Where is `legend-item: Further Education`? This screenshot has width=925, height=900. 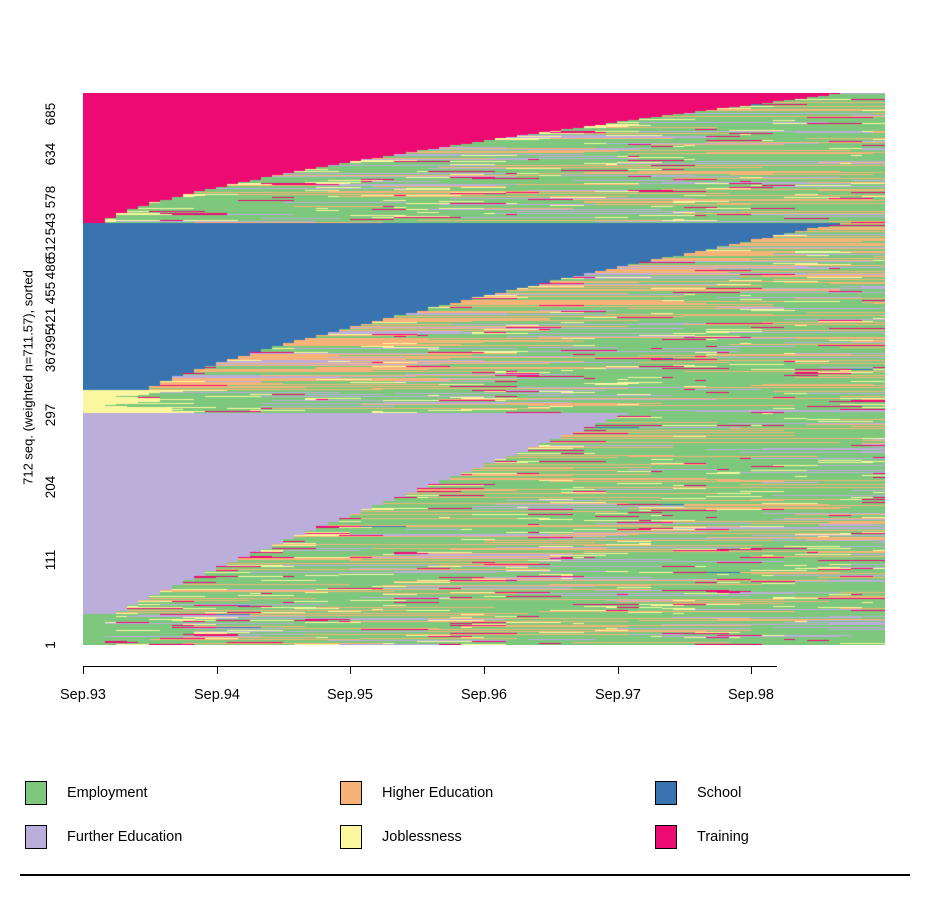
legend-item: Further Education is located at coordinates (103, 837).